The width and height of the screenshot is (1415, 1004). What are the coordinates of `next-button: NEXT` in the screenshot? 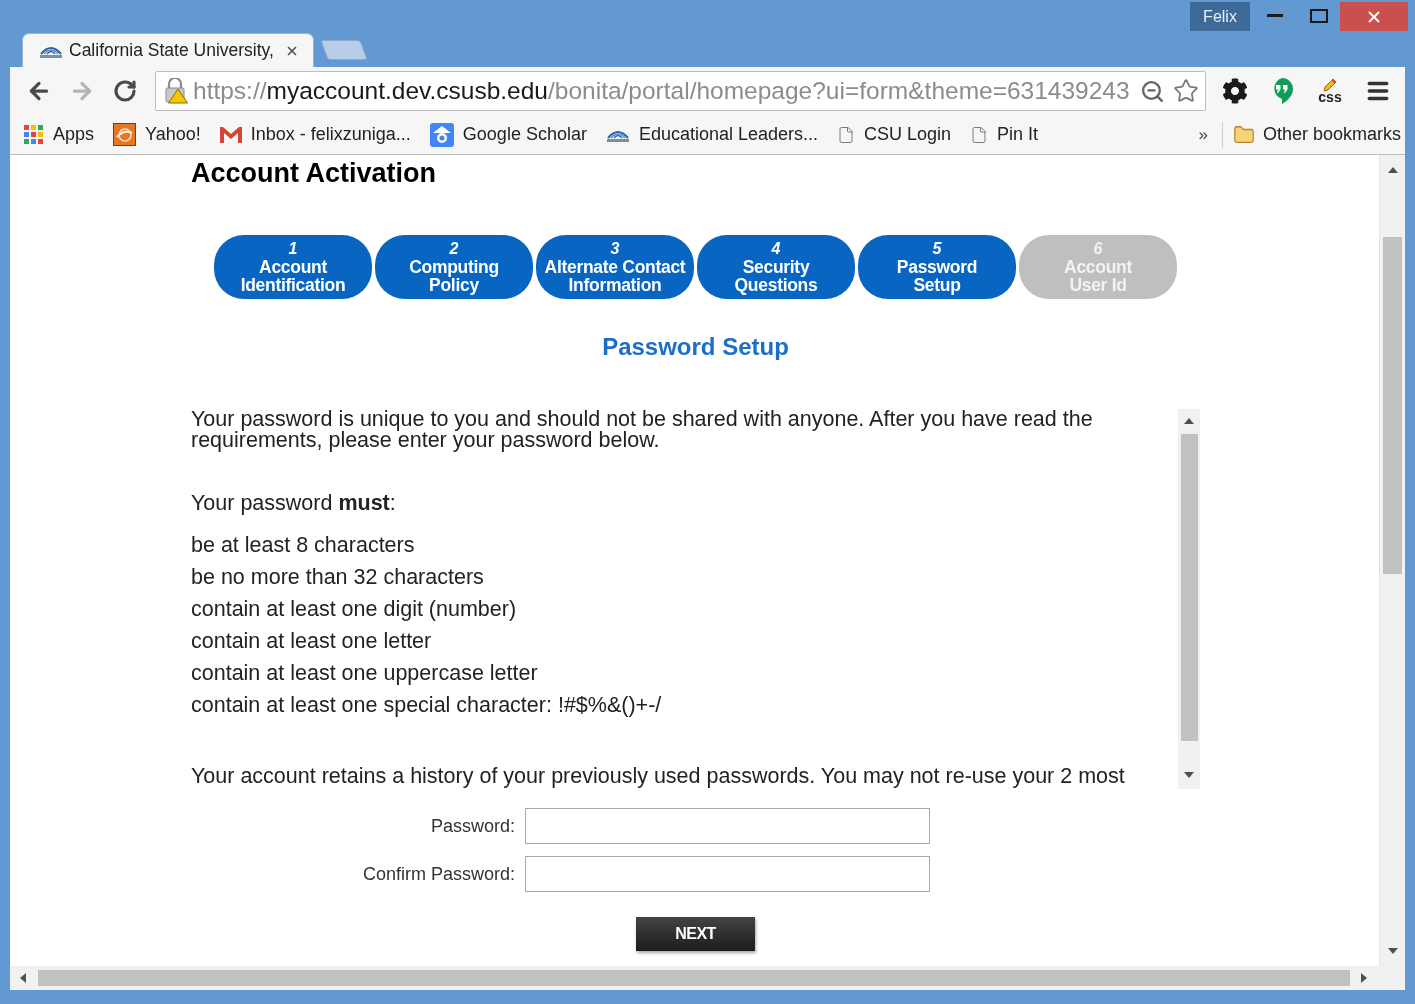 It's located at (695, 934).